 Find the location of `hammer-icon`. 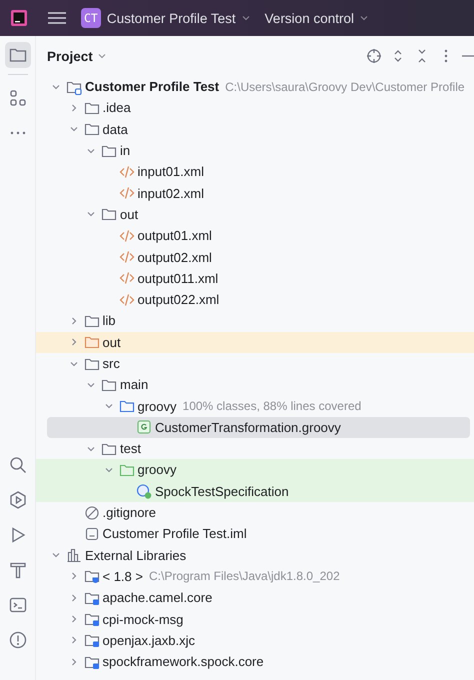

hammer-icon is located at coordinates (18, 570).